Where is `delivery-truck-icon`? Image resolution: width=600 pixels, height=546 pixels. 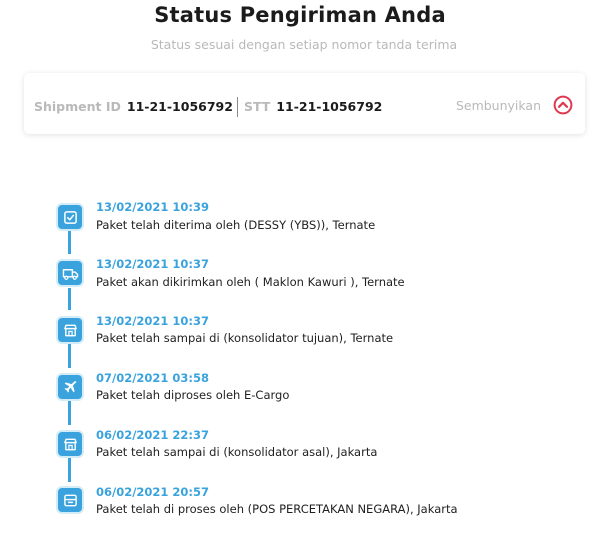 delivery-truck-icon is located at coordinates (70, 274).